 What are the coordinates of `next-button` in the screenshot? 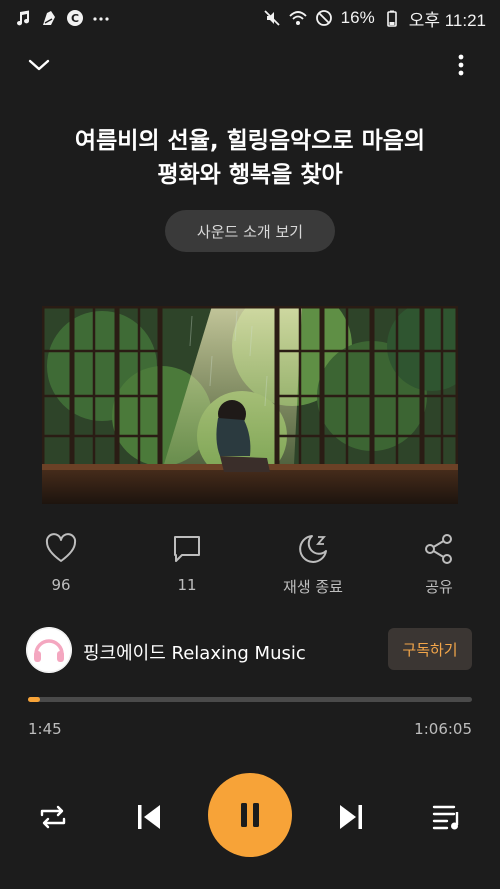 It's located at (351, 817).